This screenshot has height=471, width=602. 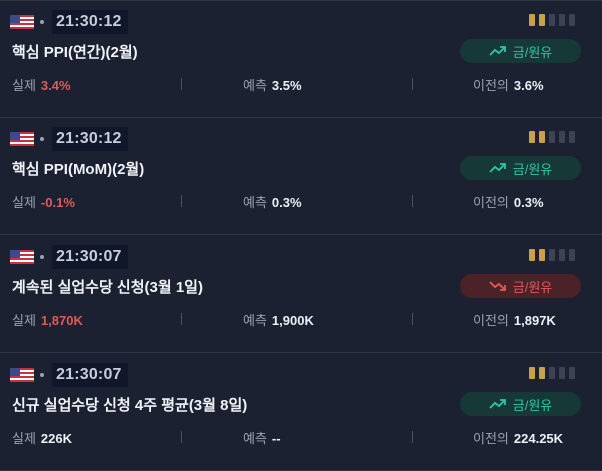 I want to click on trend-down-icon, so click(x=498, y=286).